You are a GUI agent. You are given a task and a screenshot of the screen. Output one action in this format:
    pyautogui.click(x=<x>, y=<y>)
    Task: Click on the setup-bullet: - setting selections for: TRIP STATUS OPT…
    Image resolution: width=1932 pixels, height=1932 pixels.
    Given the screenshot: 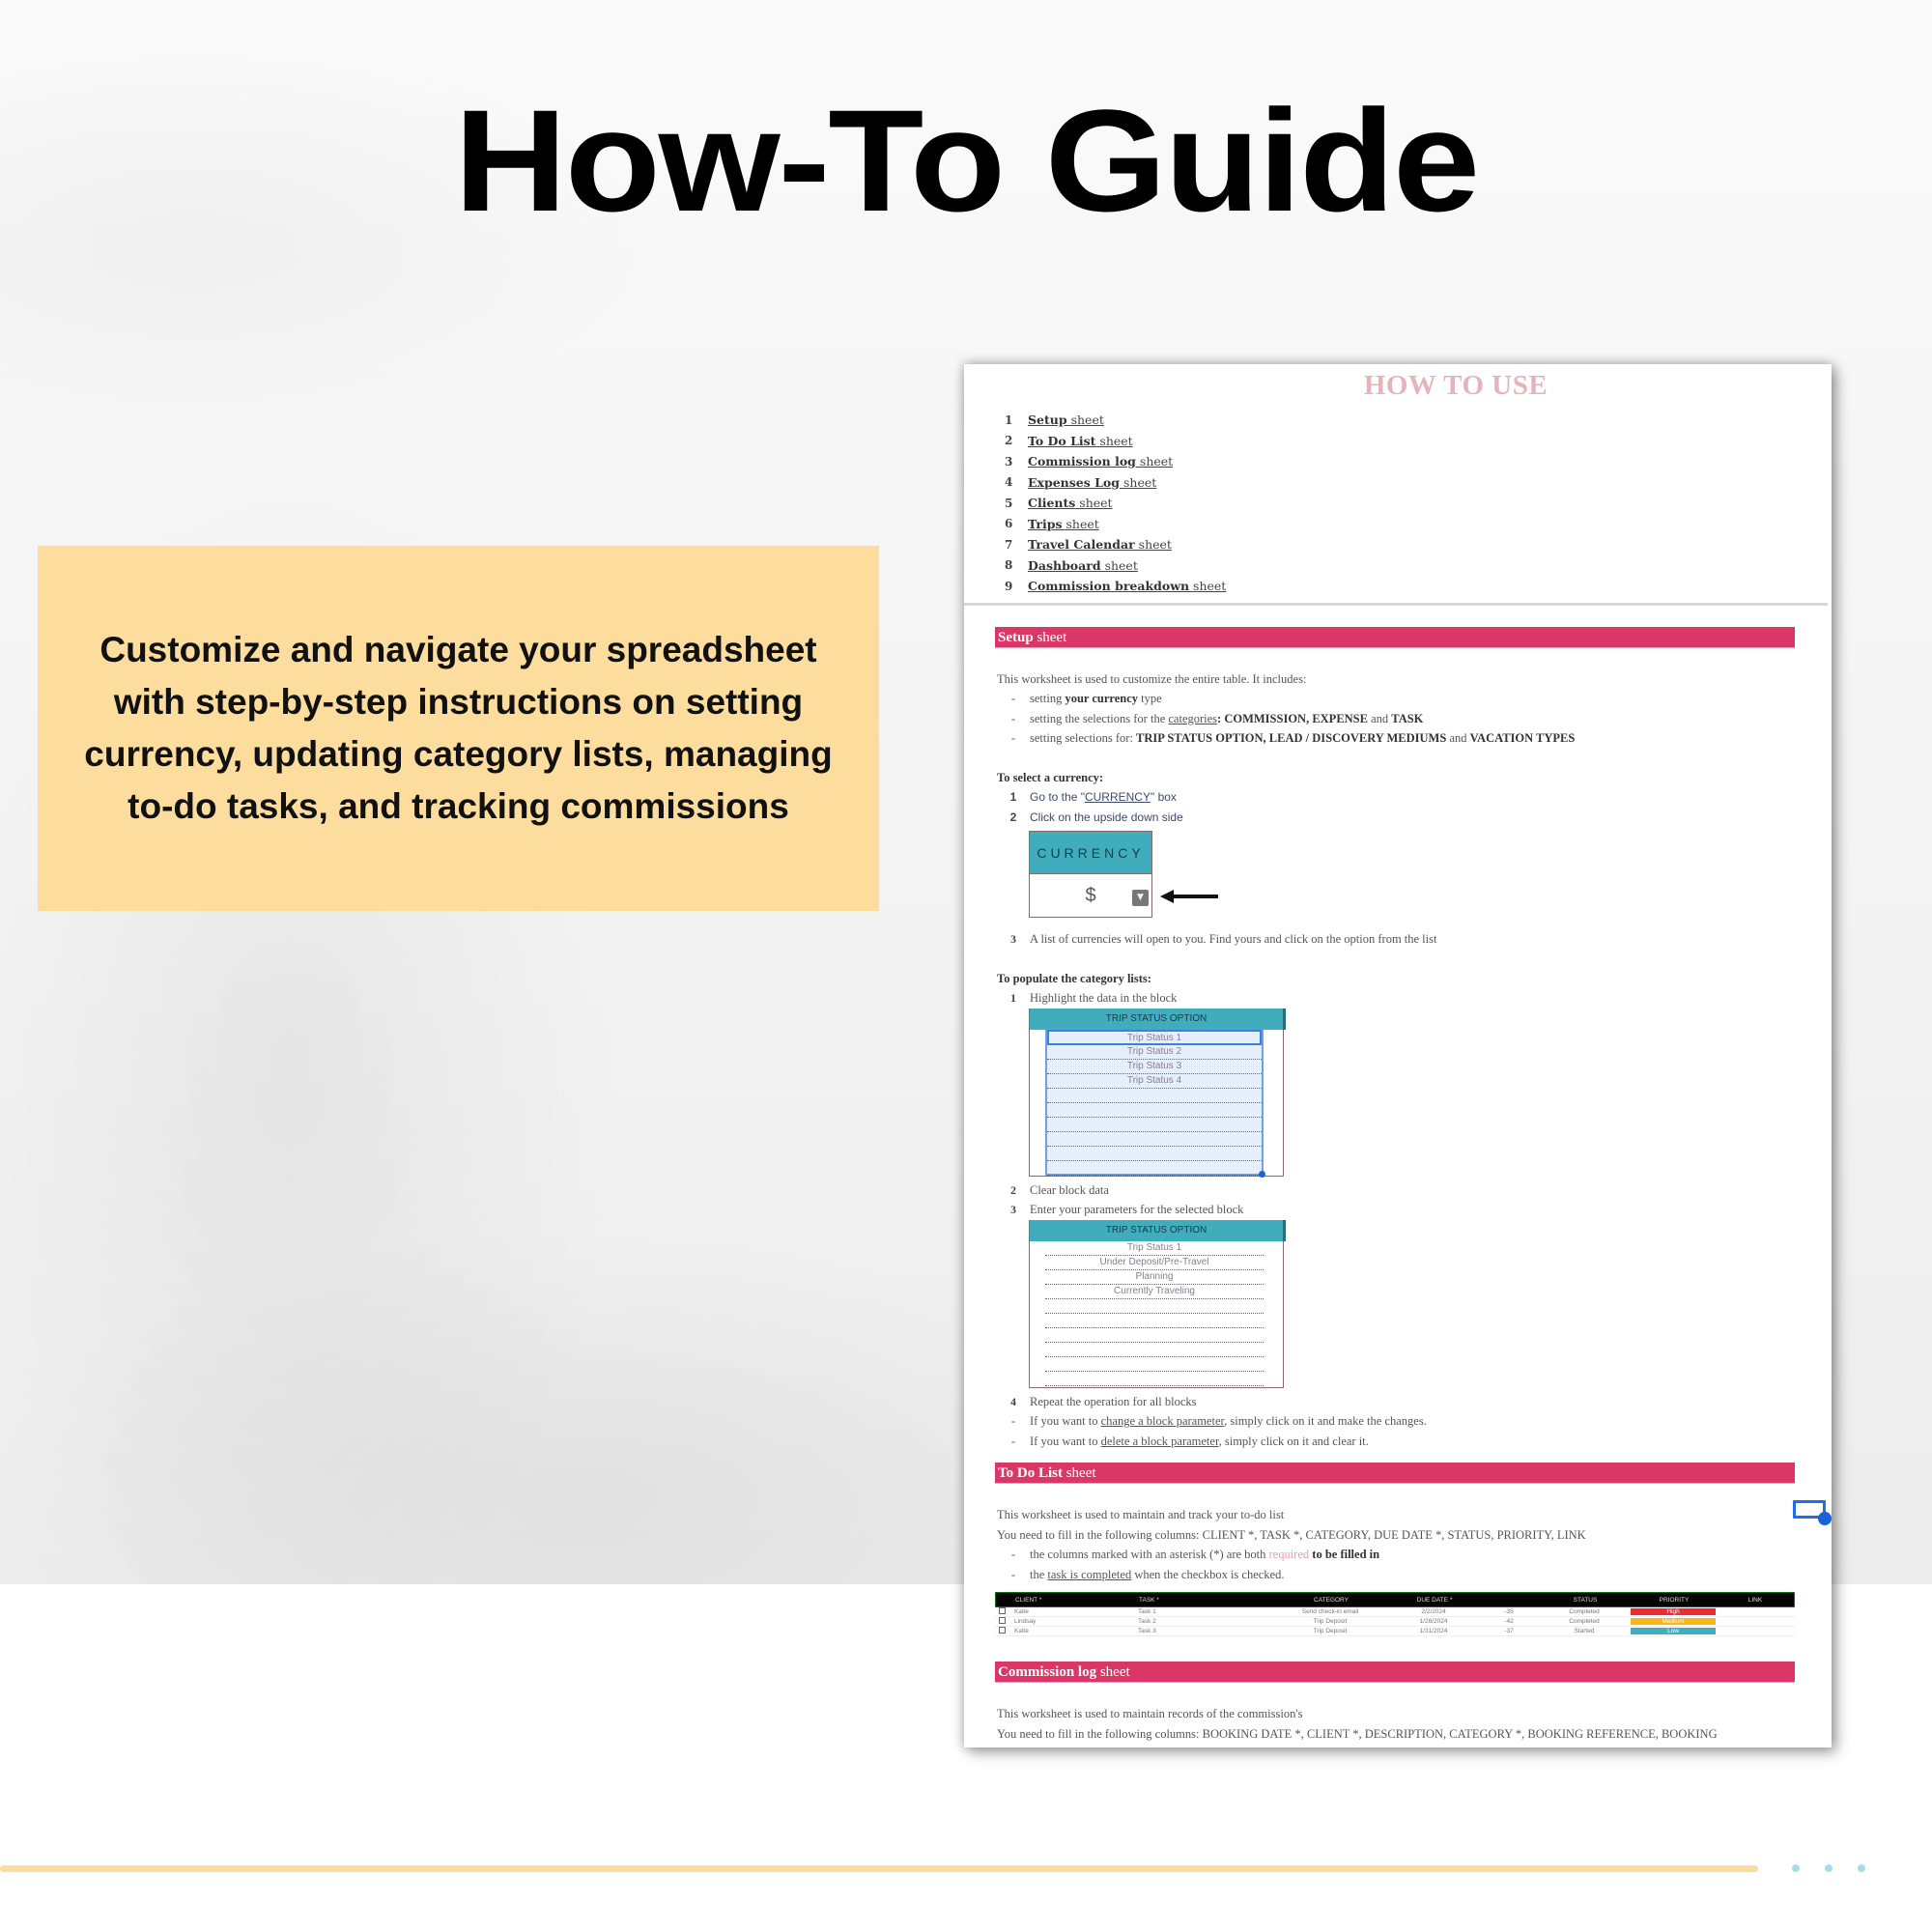 What is the action you would take?
    pyautogui.click(x=1293, y=738)
    